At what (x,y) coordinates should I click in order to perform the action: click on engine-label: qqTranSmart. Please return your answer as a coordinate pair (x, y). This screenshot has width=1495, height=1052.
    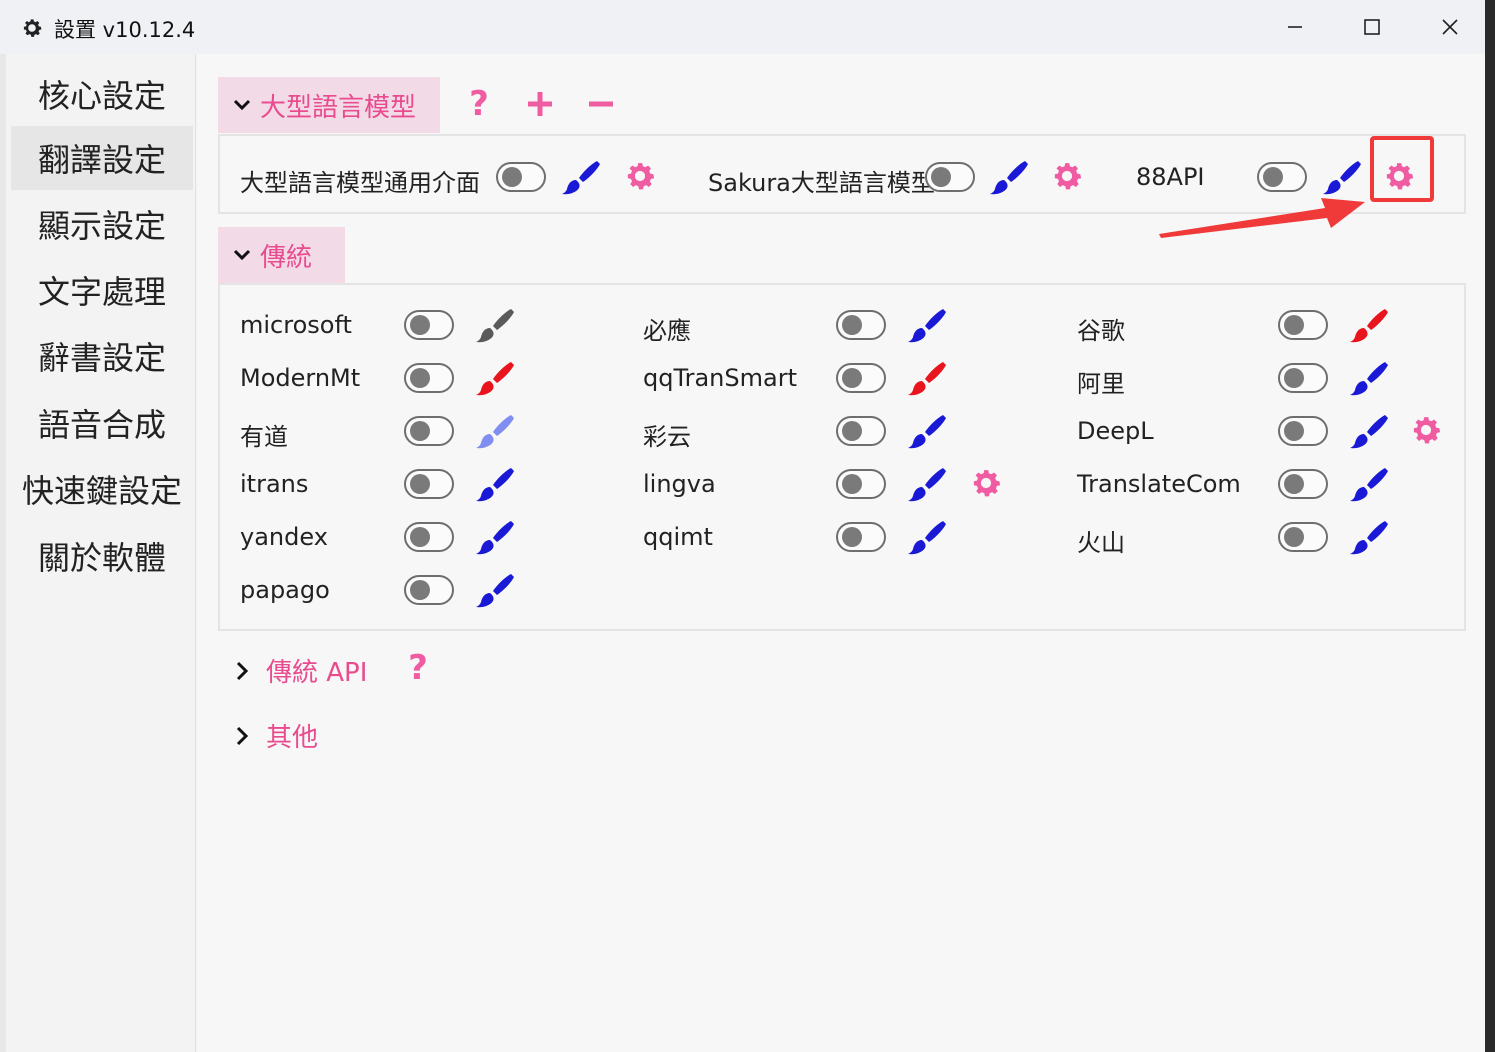
    Looking at the image, I should click on (720, 378).